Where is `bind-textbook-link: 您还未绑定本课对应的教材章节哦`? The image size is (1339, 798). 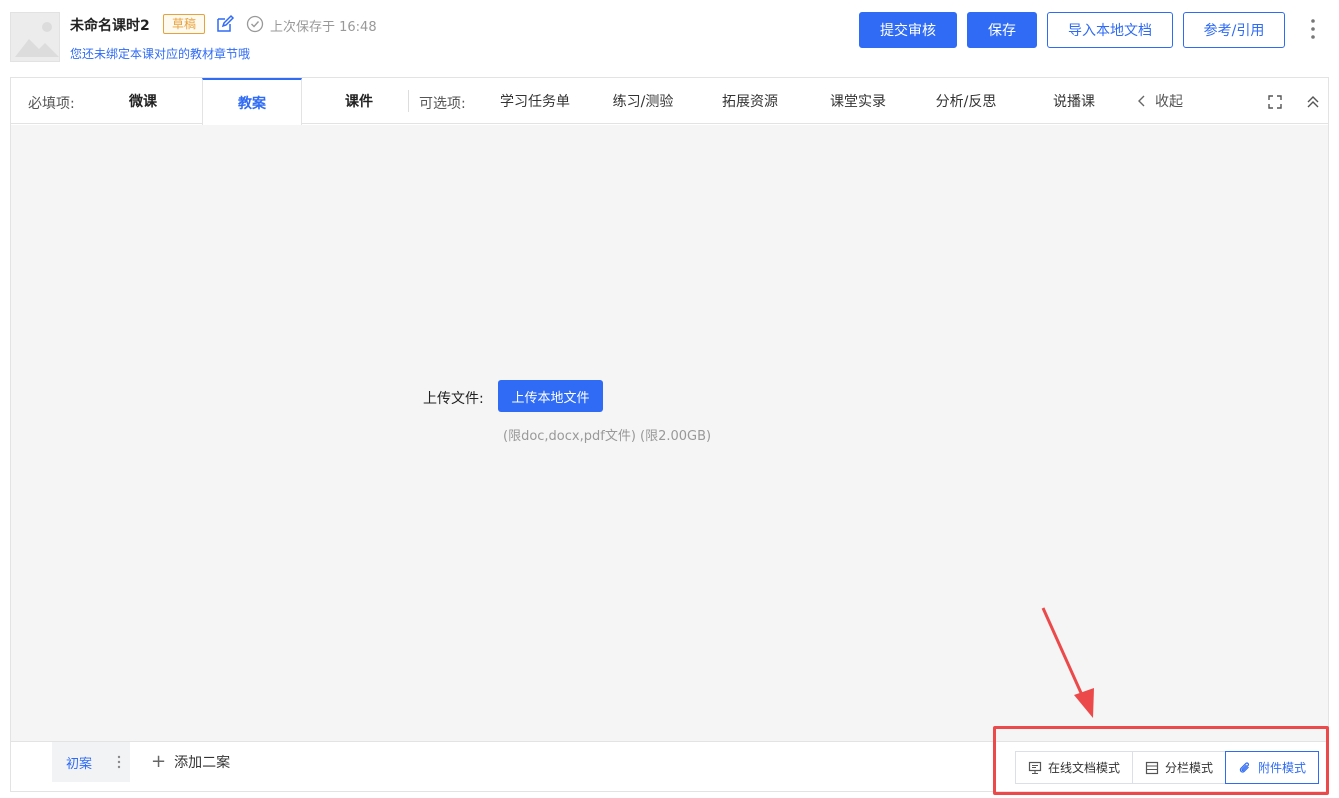
bind-textbook-link: 您还未绑定本课对应的教材章节哦 is located at coordinates (160, 53).